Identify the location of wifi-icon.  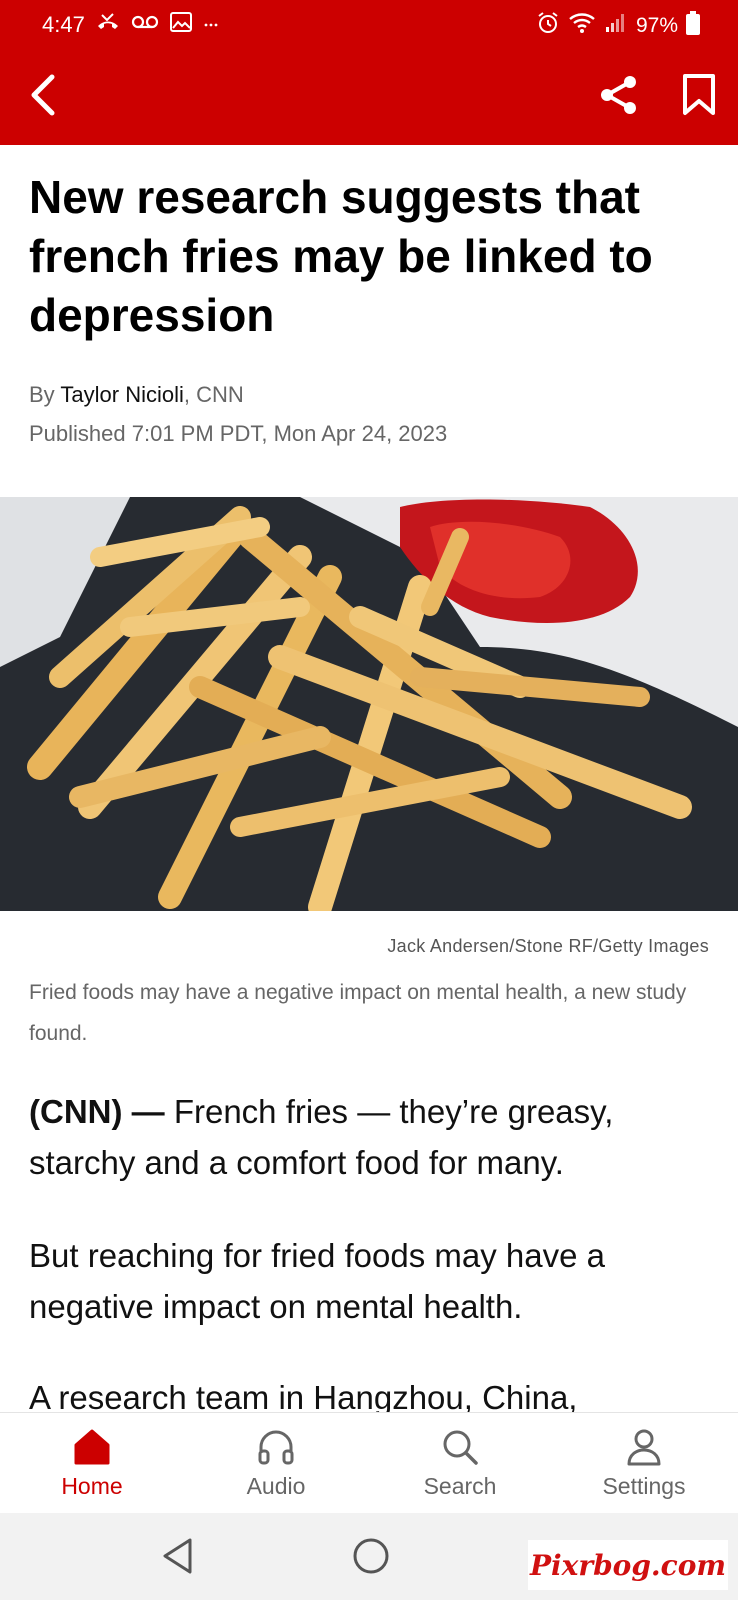
(582, 25).